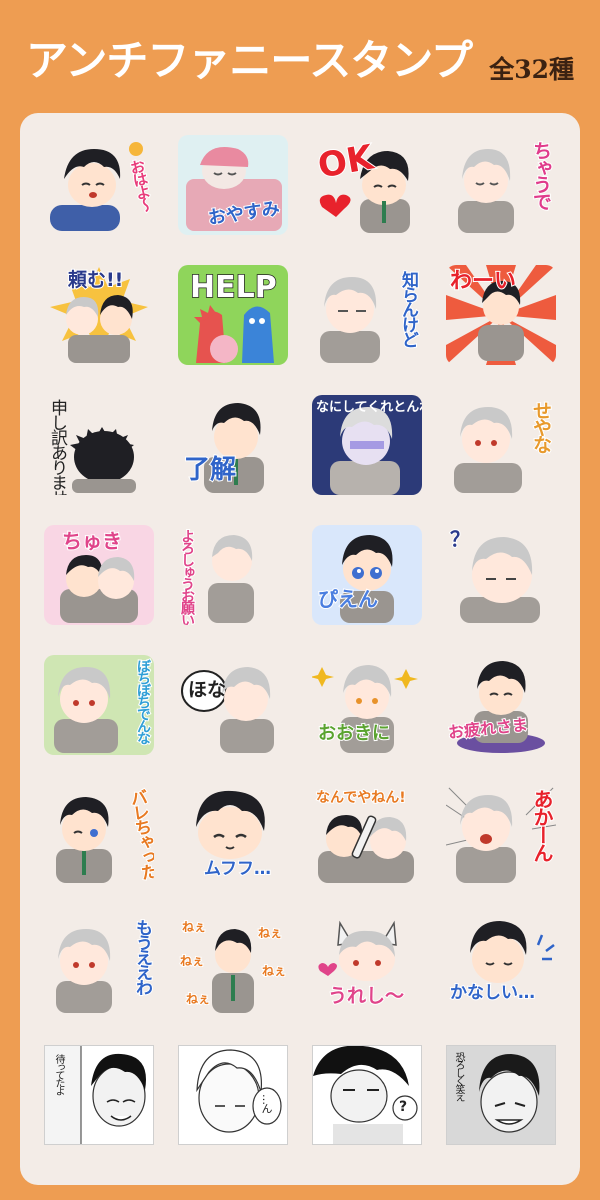 This screenshot has height=1200, width=600. I want to click on sticker-warae: 恐ろしく笑え, so click(501, 1095).